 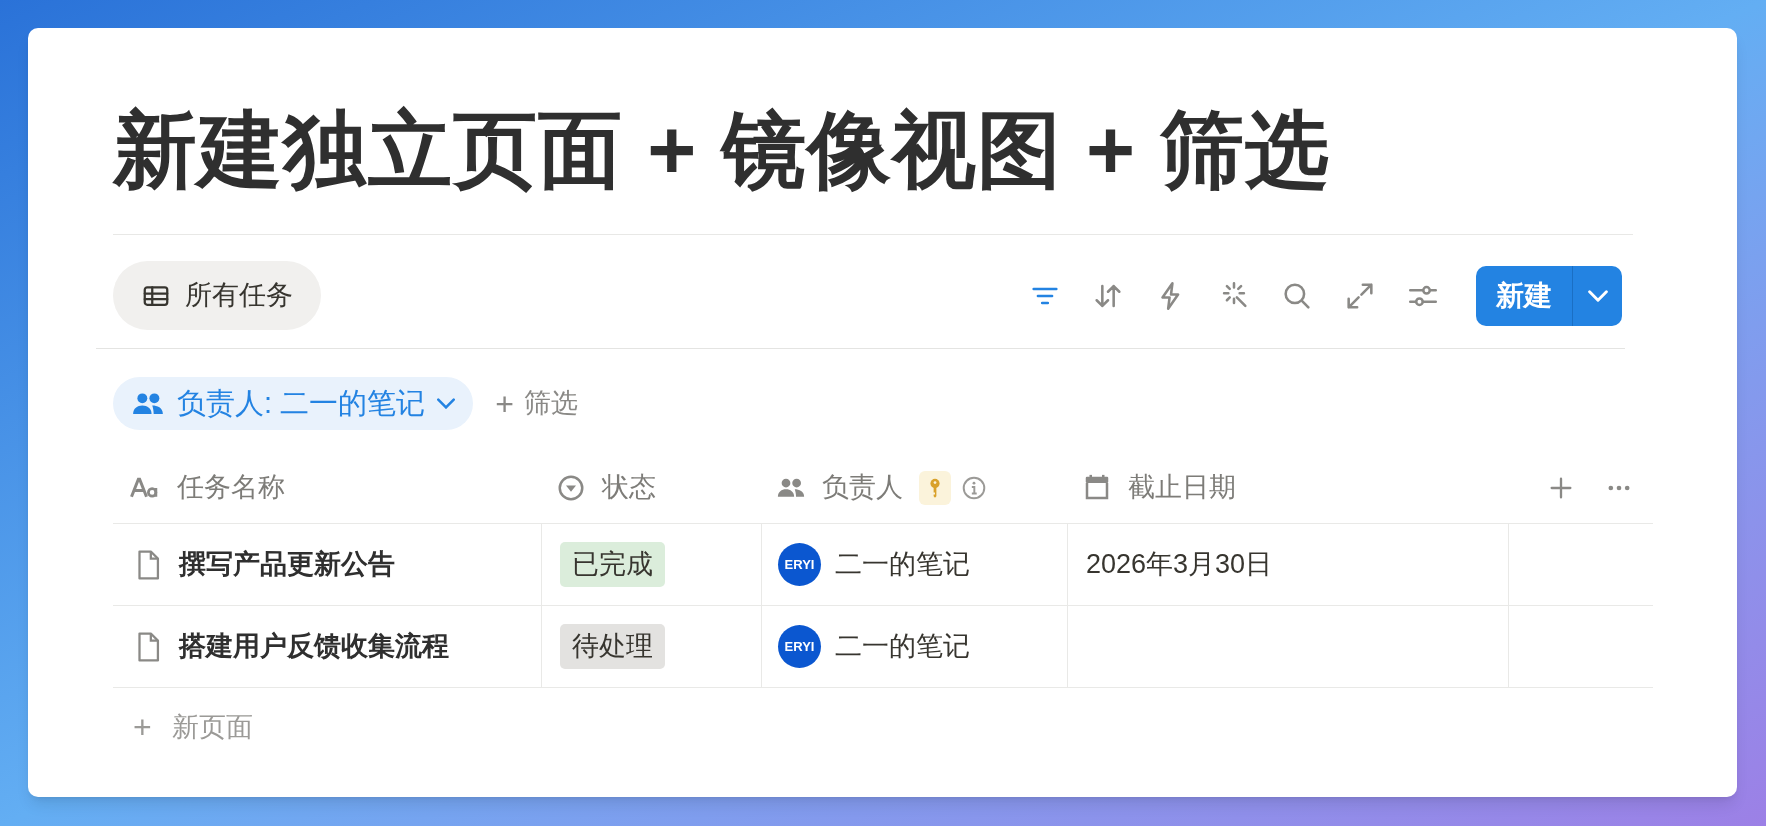 I want to click on column-header: 状态, so click(x=629, y=487).